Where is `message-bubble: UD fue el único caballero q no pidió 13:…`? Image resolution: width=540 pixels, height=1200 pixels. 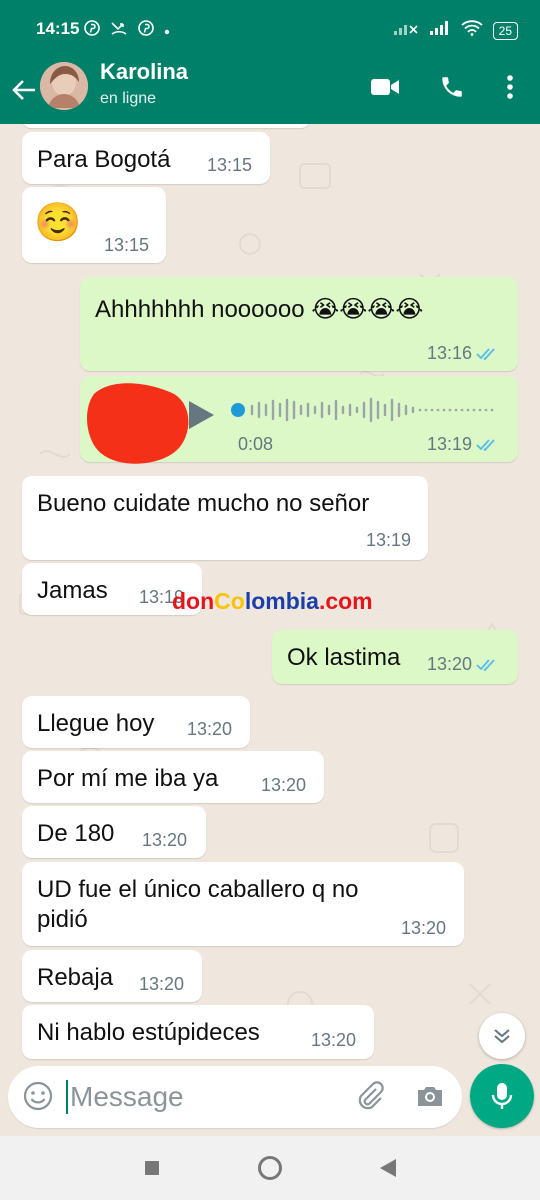 message-bubble: UD fue el único caballero q no pidió 13:… is located at coordinates (243, 904).